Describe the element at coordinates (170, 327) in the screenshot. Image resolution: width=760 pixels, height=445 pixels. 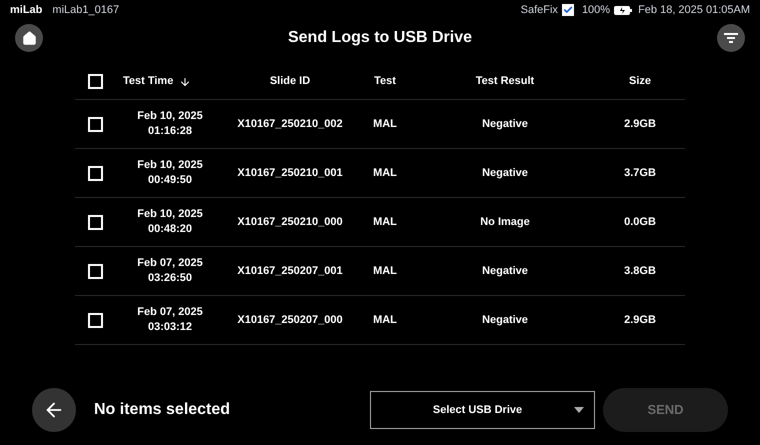
I see `test-time: 03:03:12` at that location.